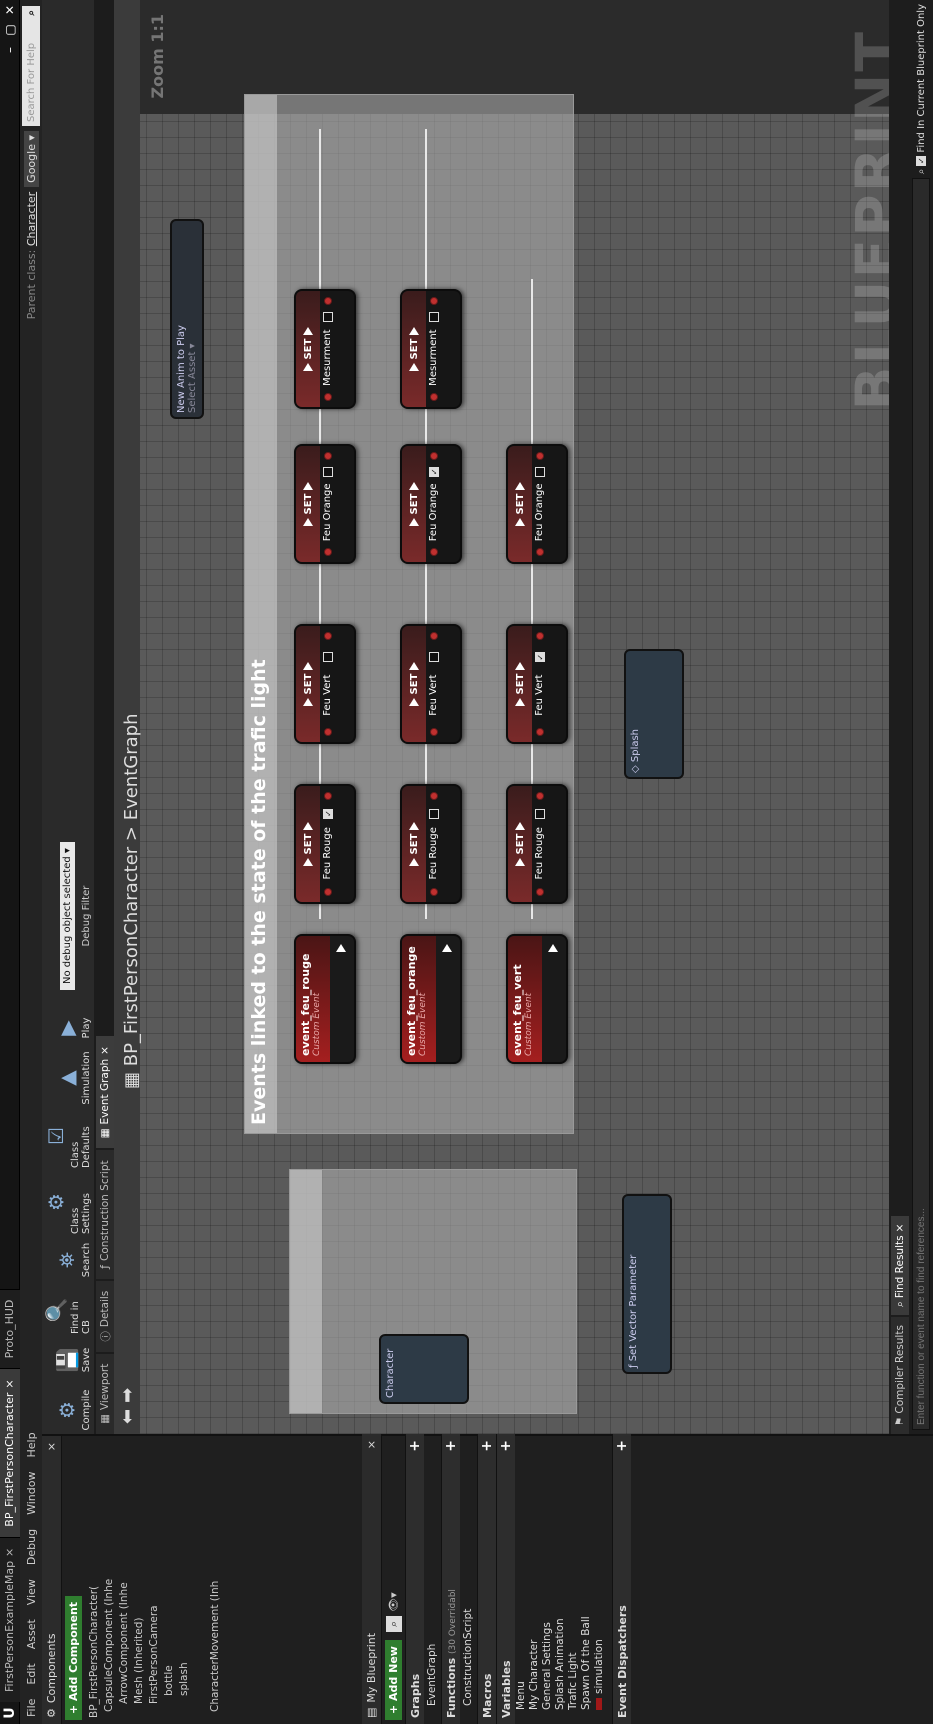  I want to click on tree-item: CapsuleComponent (Inhe, so click(109, 1580).